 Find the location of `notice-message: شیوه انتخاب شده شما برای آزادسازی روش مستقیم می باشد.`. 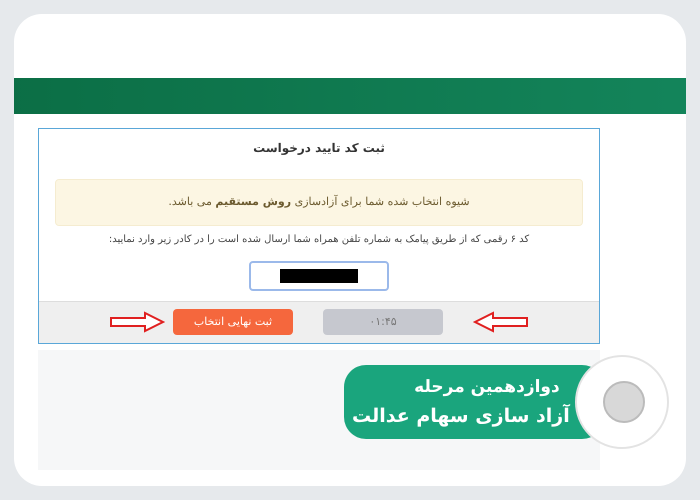

notice-message: شیوه انتخاب شده شما برای آزادسازی روش مستقیم می باشد. is located at coordinates (319, 202).